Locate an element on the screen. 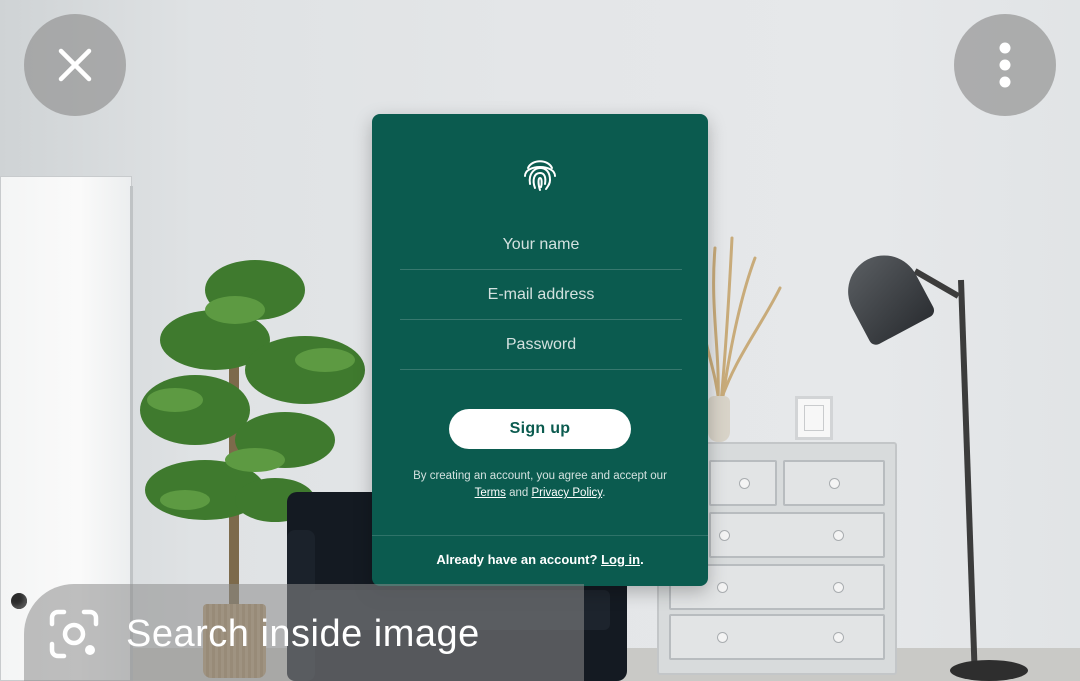 This screenshot has width=1080, height=681. name-input is located at coordinates (541, 244).